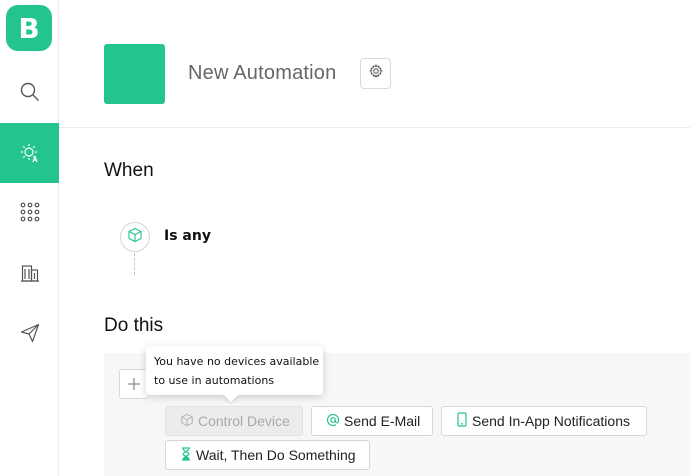  I want to click on automation-color-icon, so click(134, 74).